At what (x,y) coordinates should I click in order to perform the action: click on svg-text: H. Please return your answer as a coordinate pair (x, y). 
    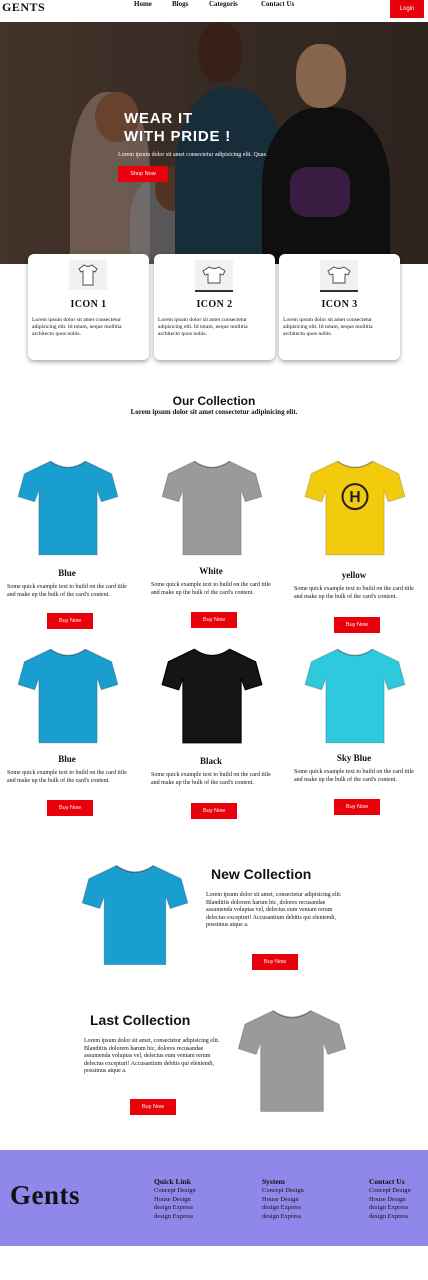
    Looking at the image, I should click on (354, 497).